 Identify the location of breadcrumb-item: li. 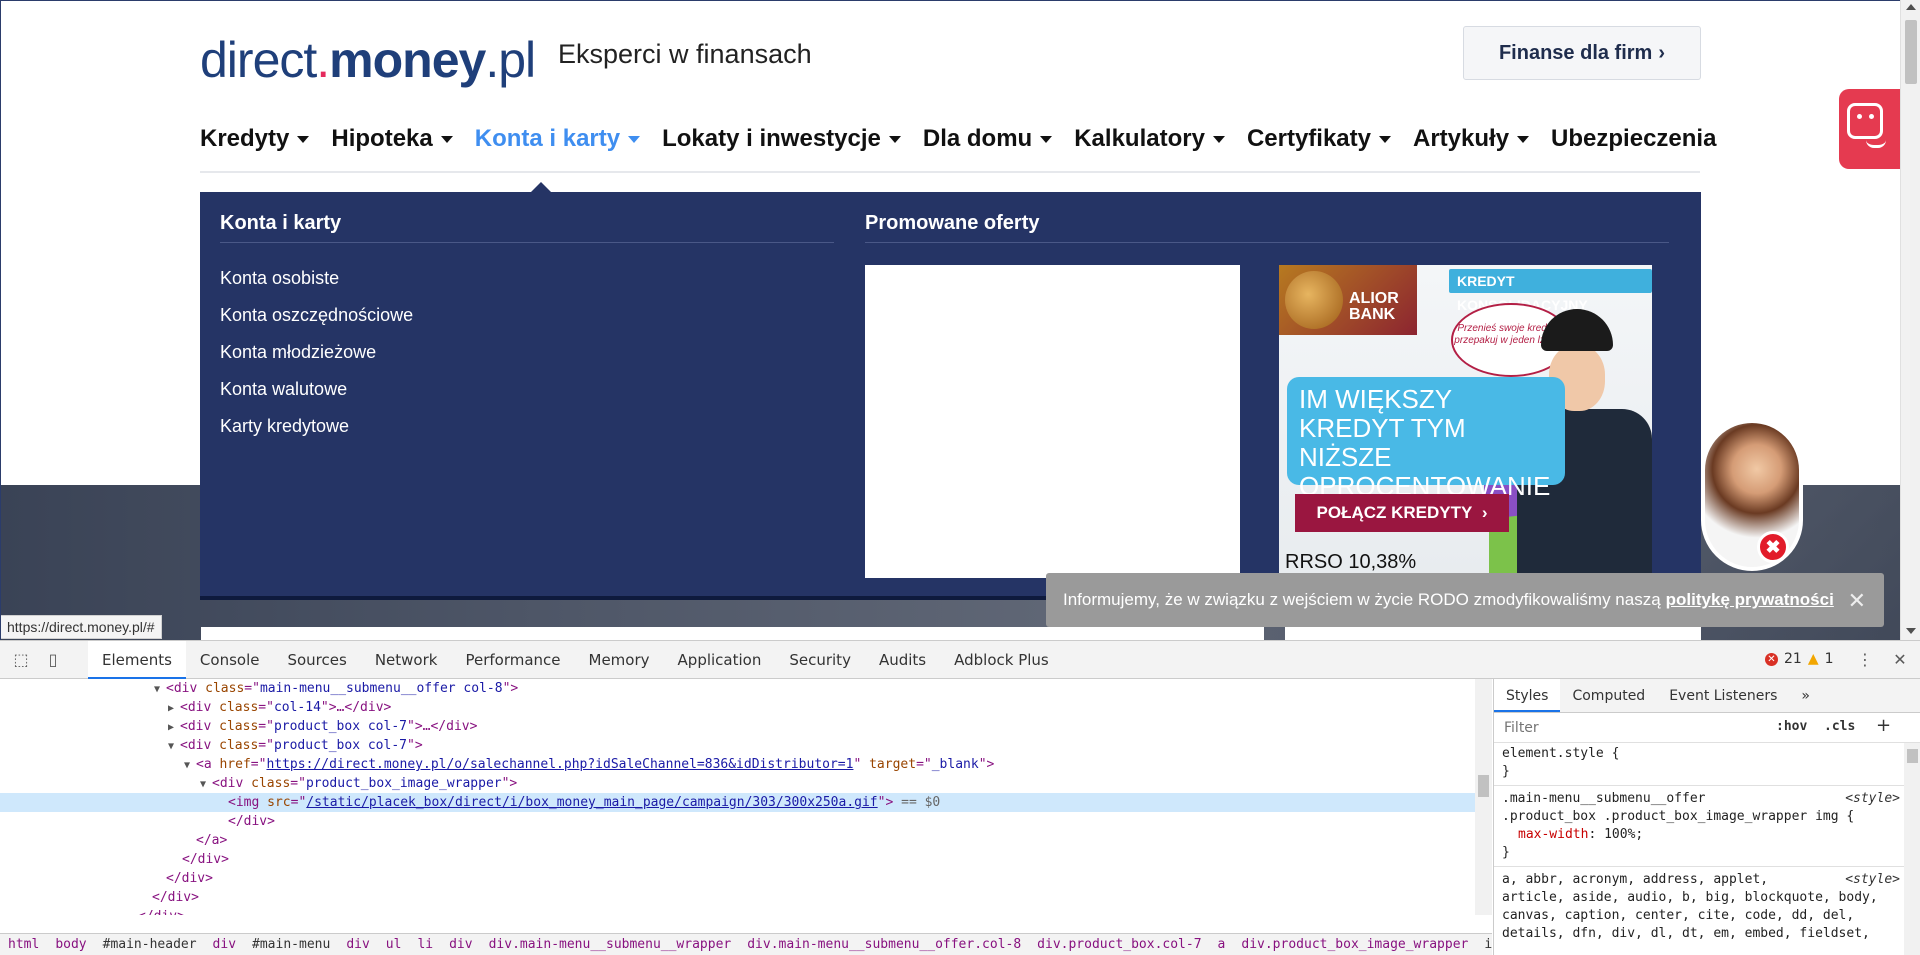
(425, 944).